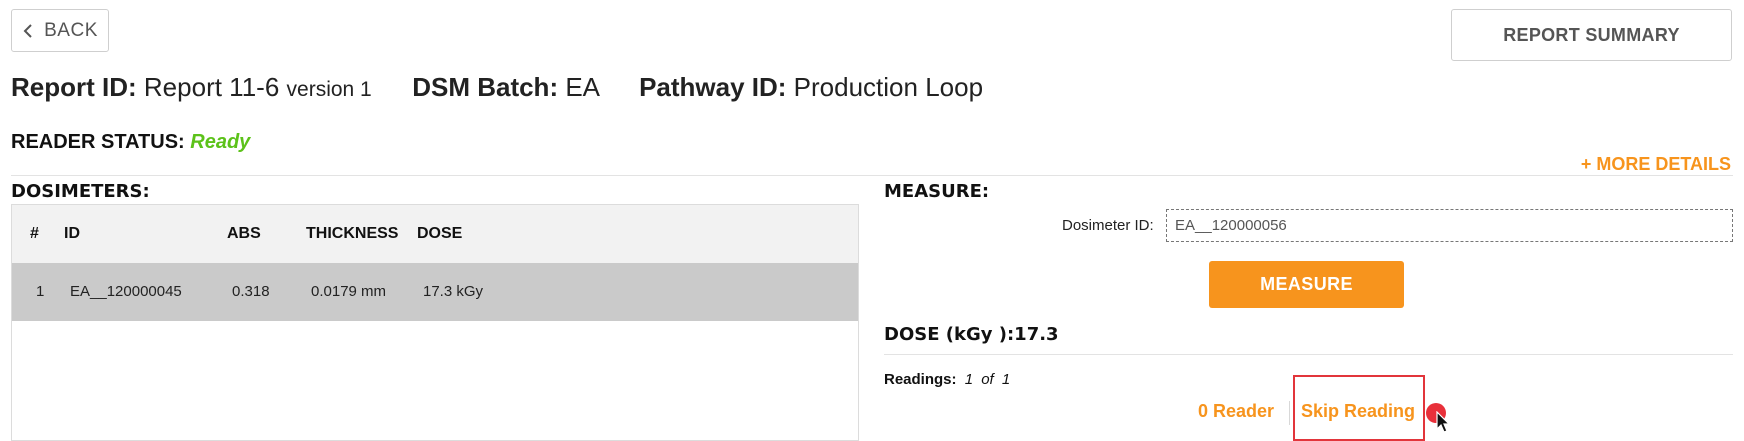  What do you see at coordinates (72, 234) in the screenshot?
I see `column-header-id: ID` at bounding box center [72, 234].